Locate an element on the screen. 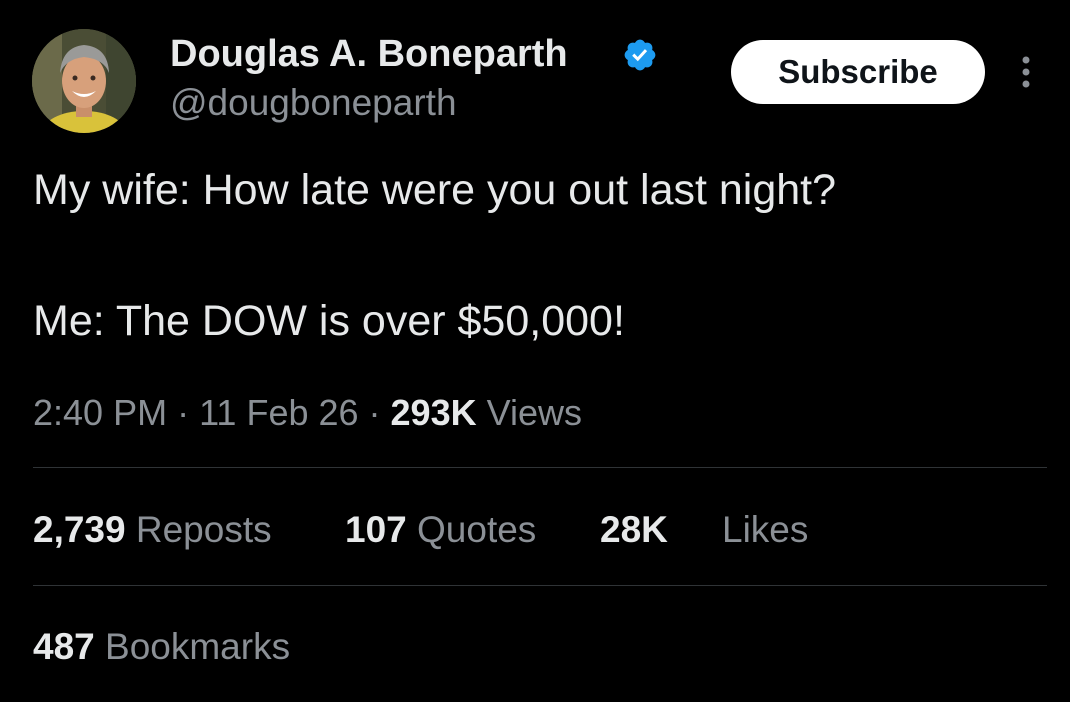  tweet-text-line-2: Me: The DOW is over $50,000! is located at coordinates (329, 321).